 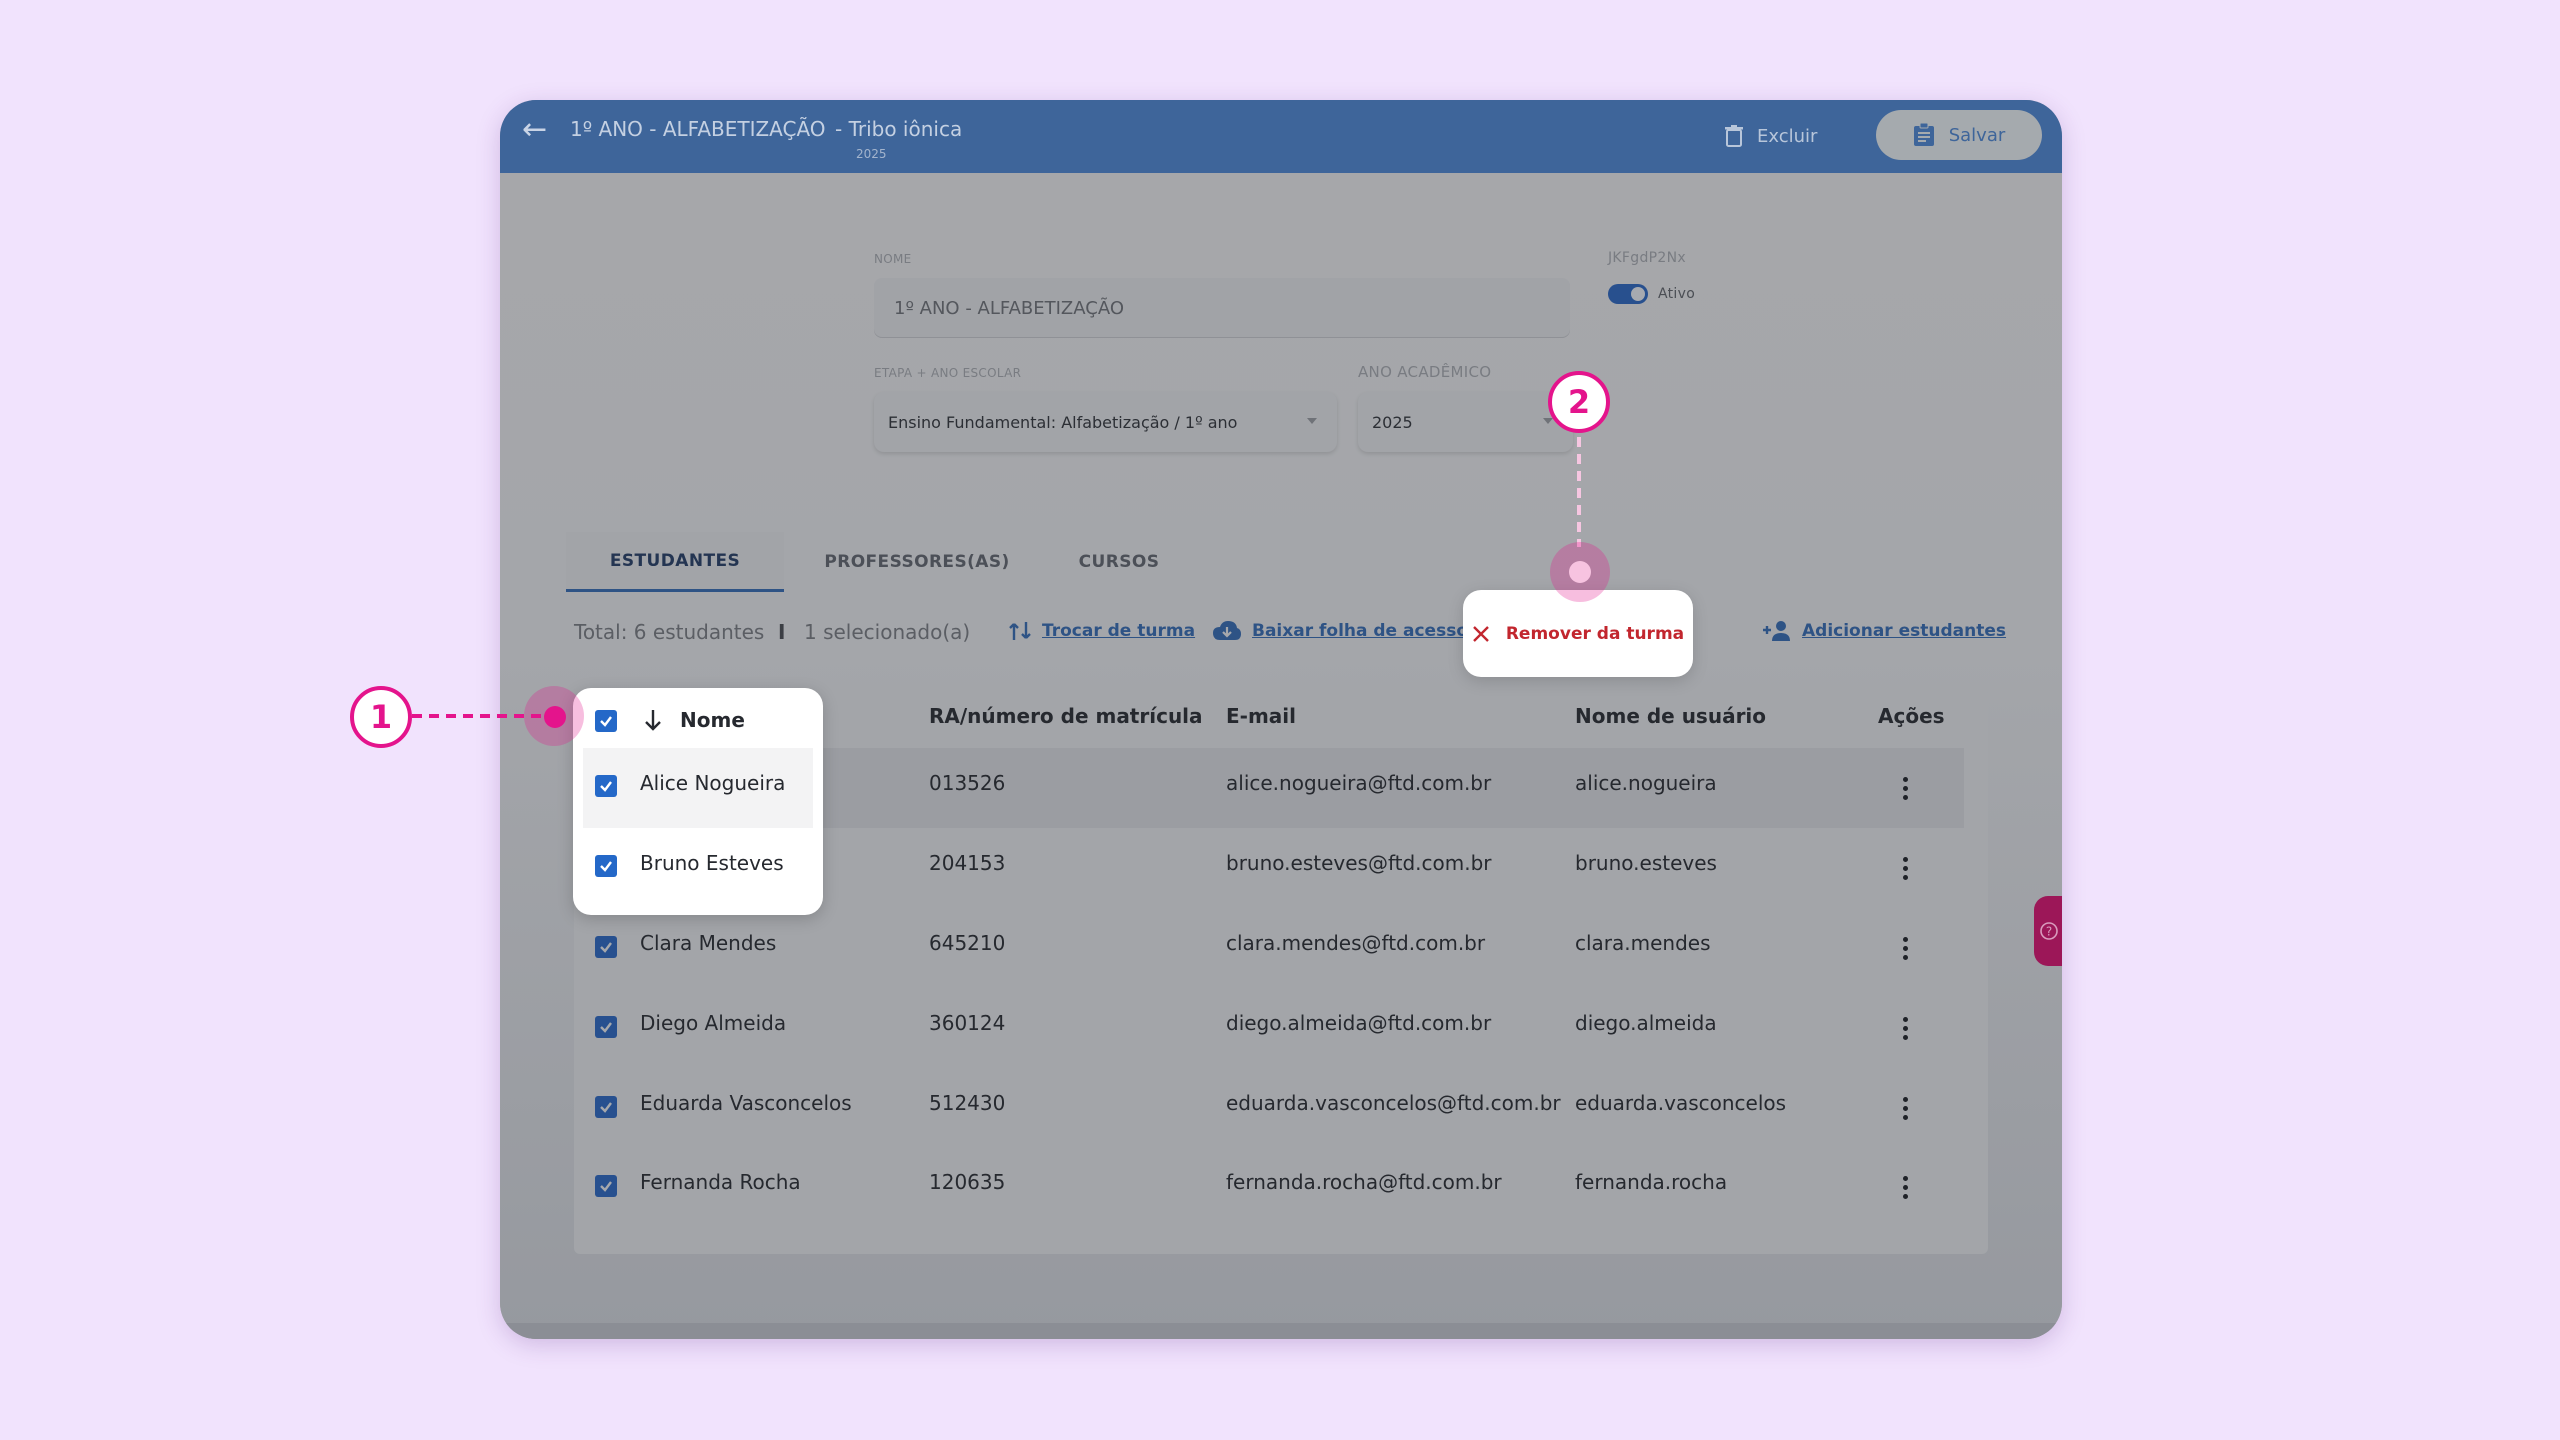 What do you see at coordinates (606, 947) in the screenshot?
I see `row-3-checkbox` at bounding box center [606, 947].